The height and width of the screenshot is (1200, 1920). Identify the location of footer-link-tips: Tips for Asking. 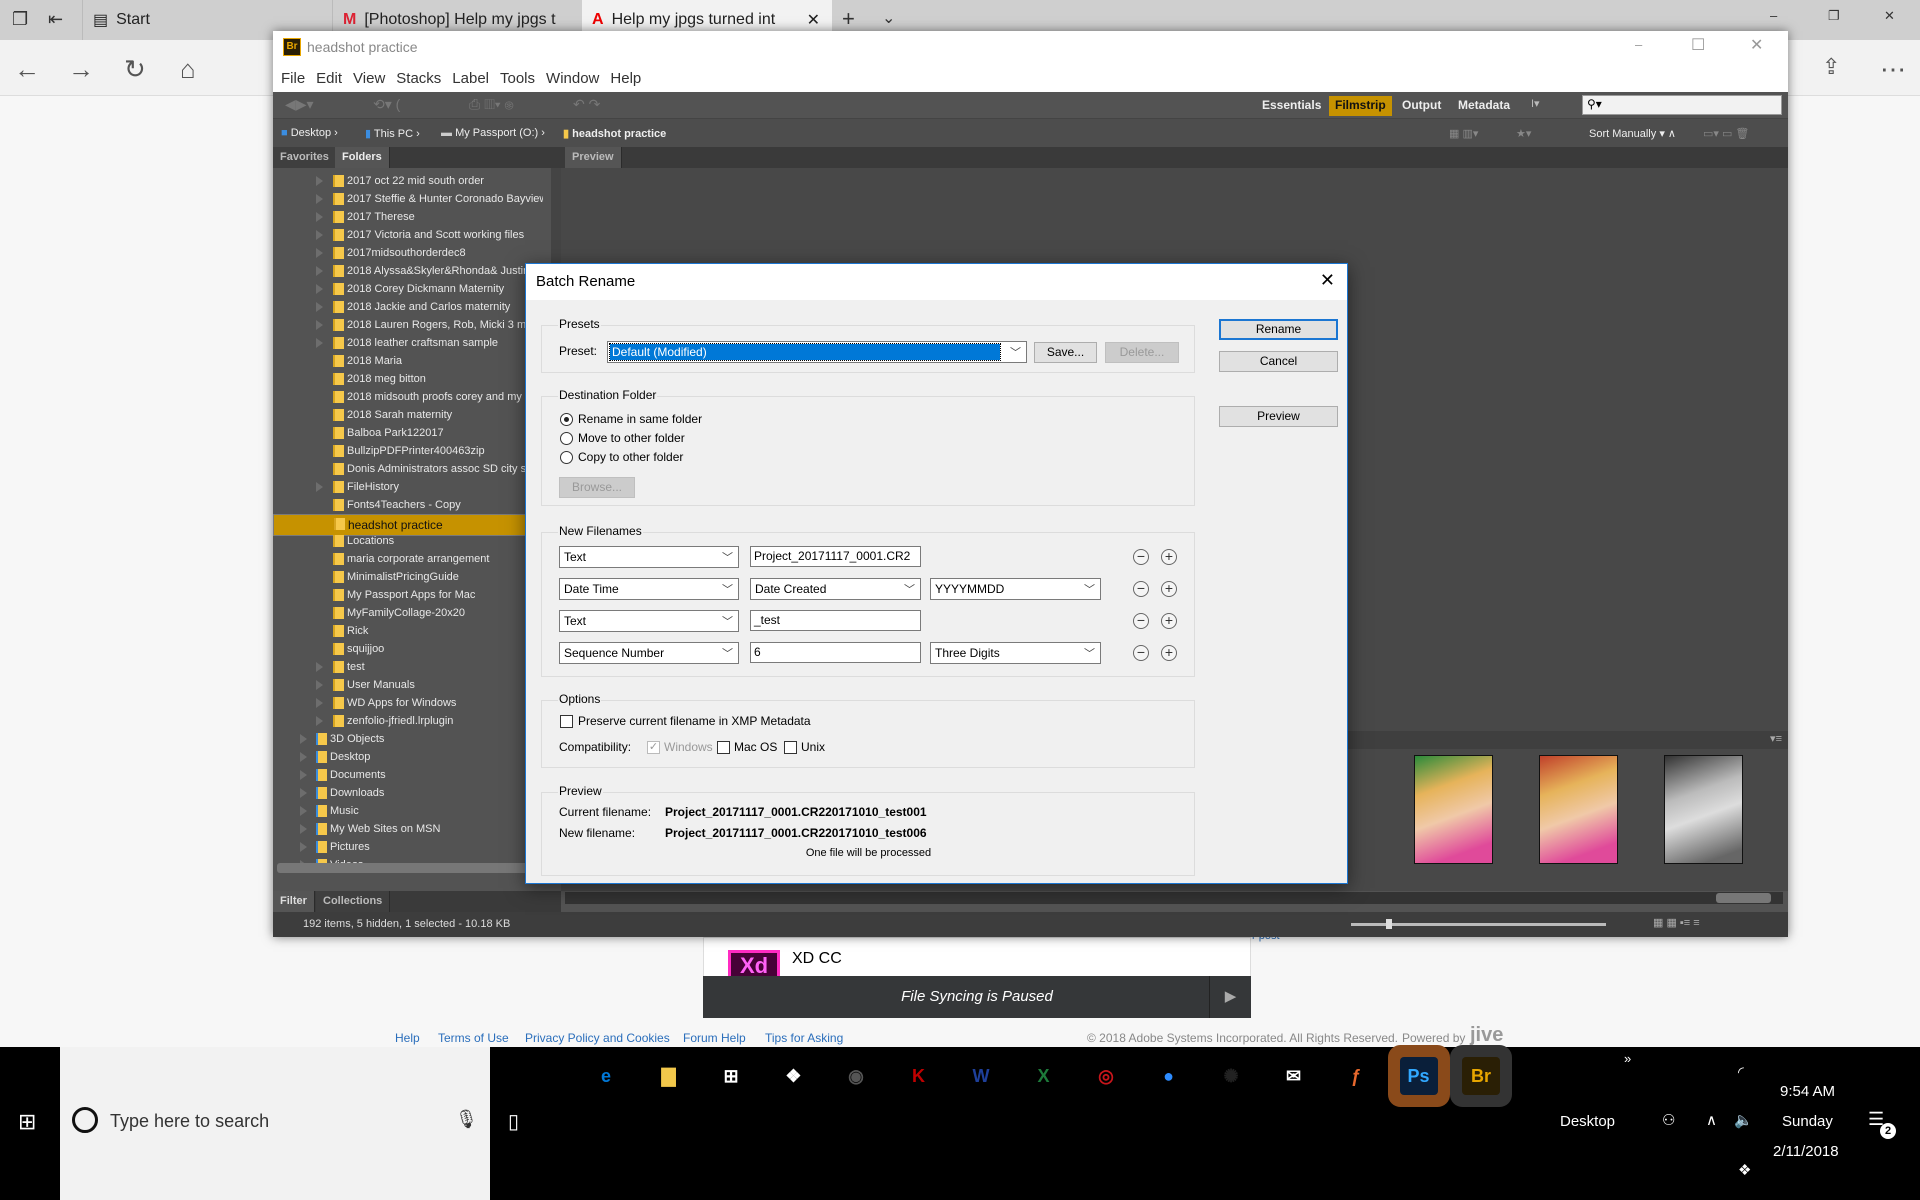
(804, 1038).